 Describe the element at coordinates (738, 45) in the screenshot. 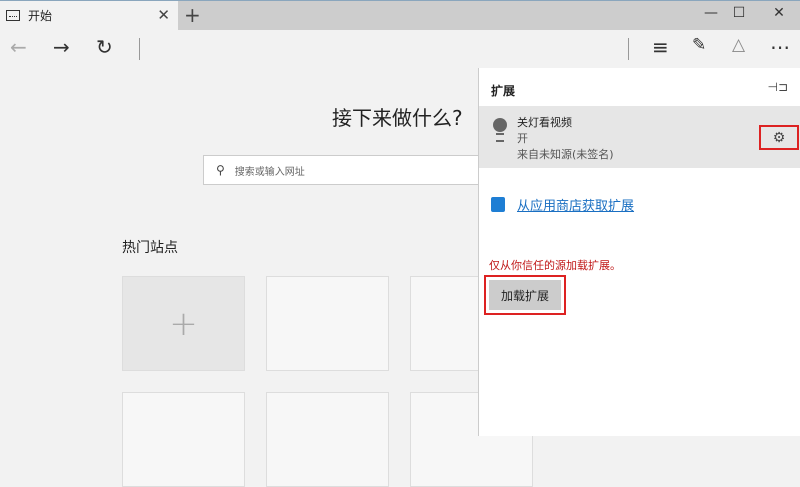

I see `share-icon: △` at that location.